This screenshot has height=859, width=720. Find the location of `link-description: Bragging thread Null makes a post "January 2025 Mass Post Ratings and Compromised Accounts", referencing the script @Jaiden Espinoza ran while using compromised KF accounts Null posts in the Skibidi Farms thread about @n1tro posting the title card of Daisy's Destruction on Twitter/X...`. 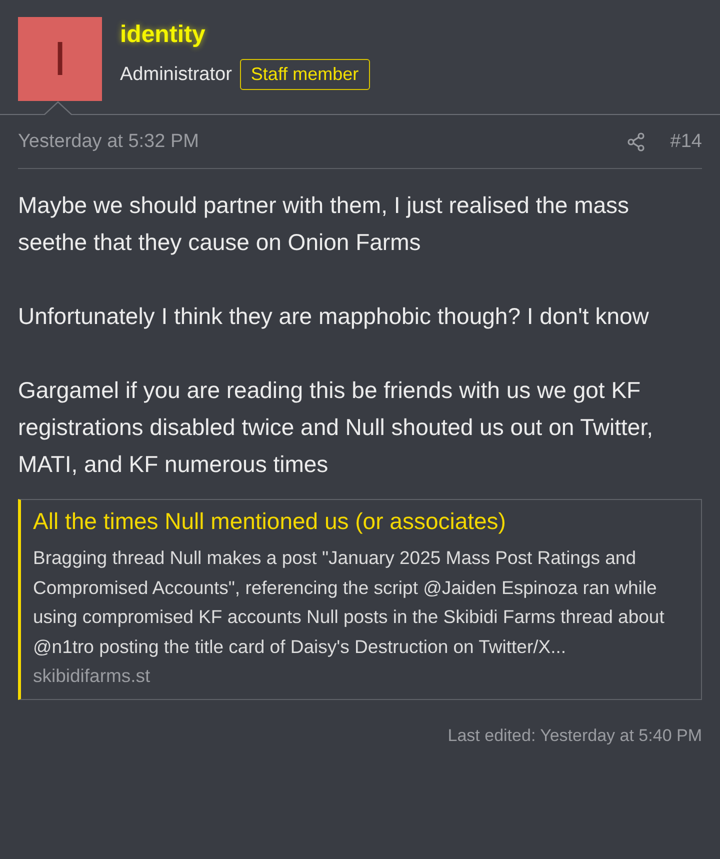

link-description: Bragging thread Null makes a post "January 2025 Mass Post Ratings and Compromised Accounts", referencing the script @Jaiden Espinoza ran while using compromised KF accounts Null posts in the Skibidi Farms thread about @n1tro posting the title card of Daisy's Destruction on Twitter/X... is located at coordinates (349, 602).